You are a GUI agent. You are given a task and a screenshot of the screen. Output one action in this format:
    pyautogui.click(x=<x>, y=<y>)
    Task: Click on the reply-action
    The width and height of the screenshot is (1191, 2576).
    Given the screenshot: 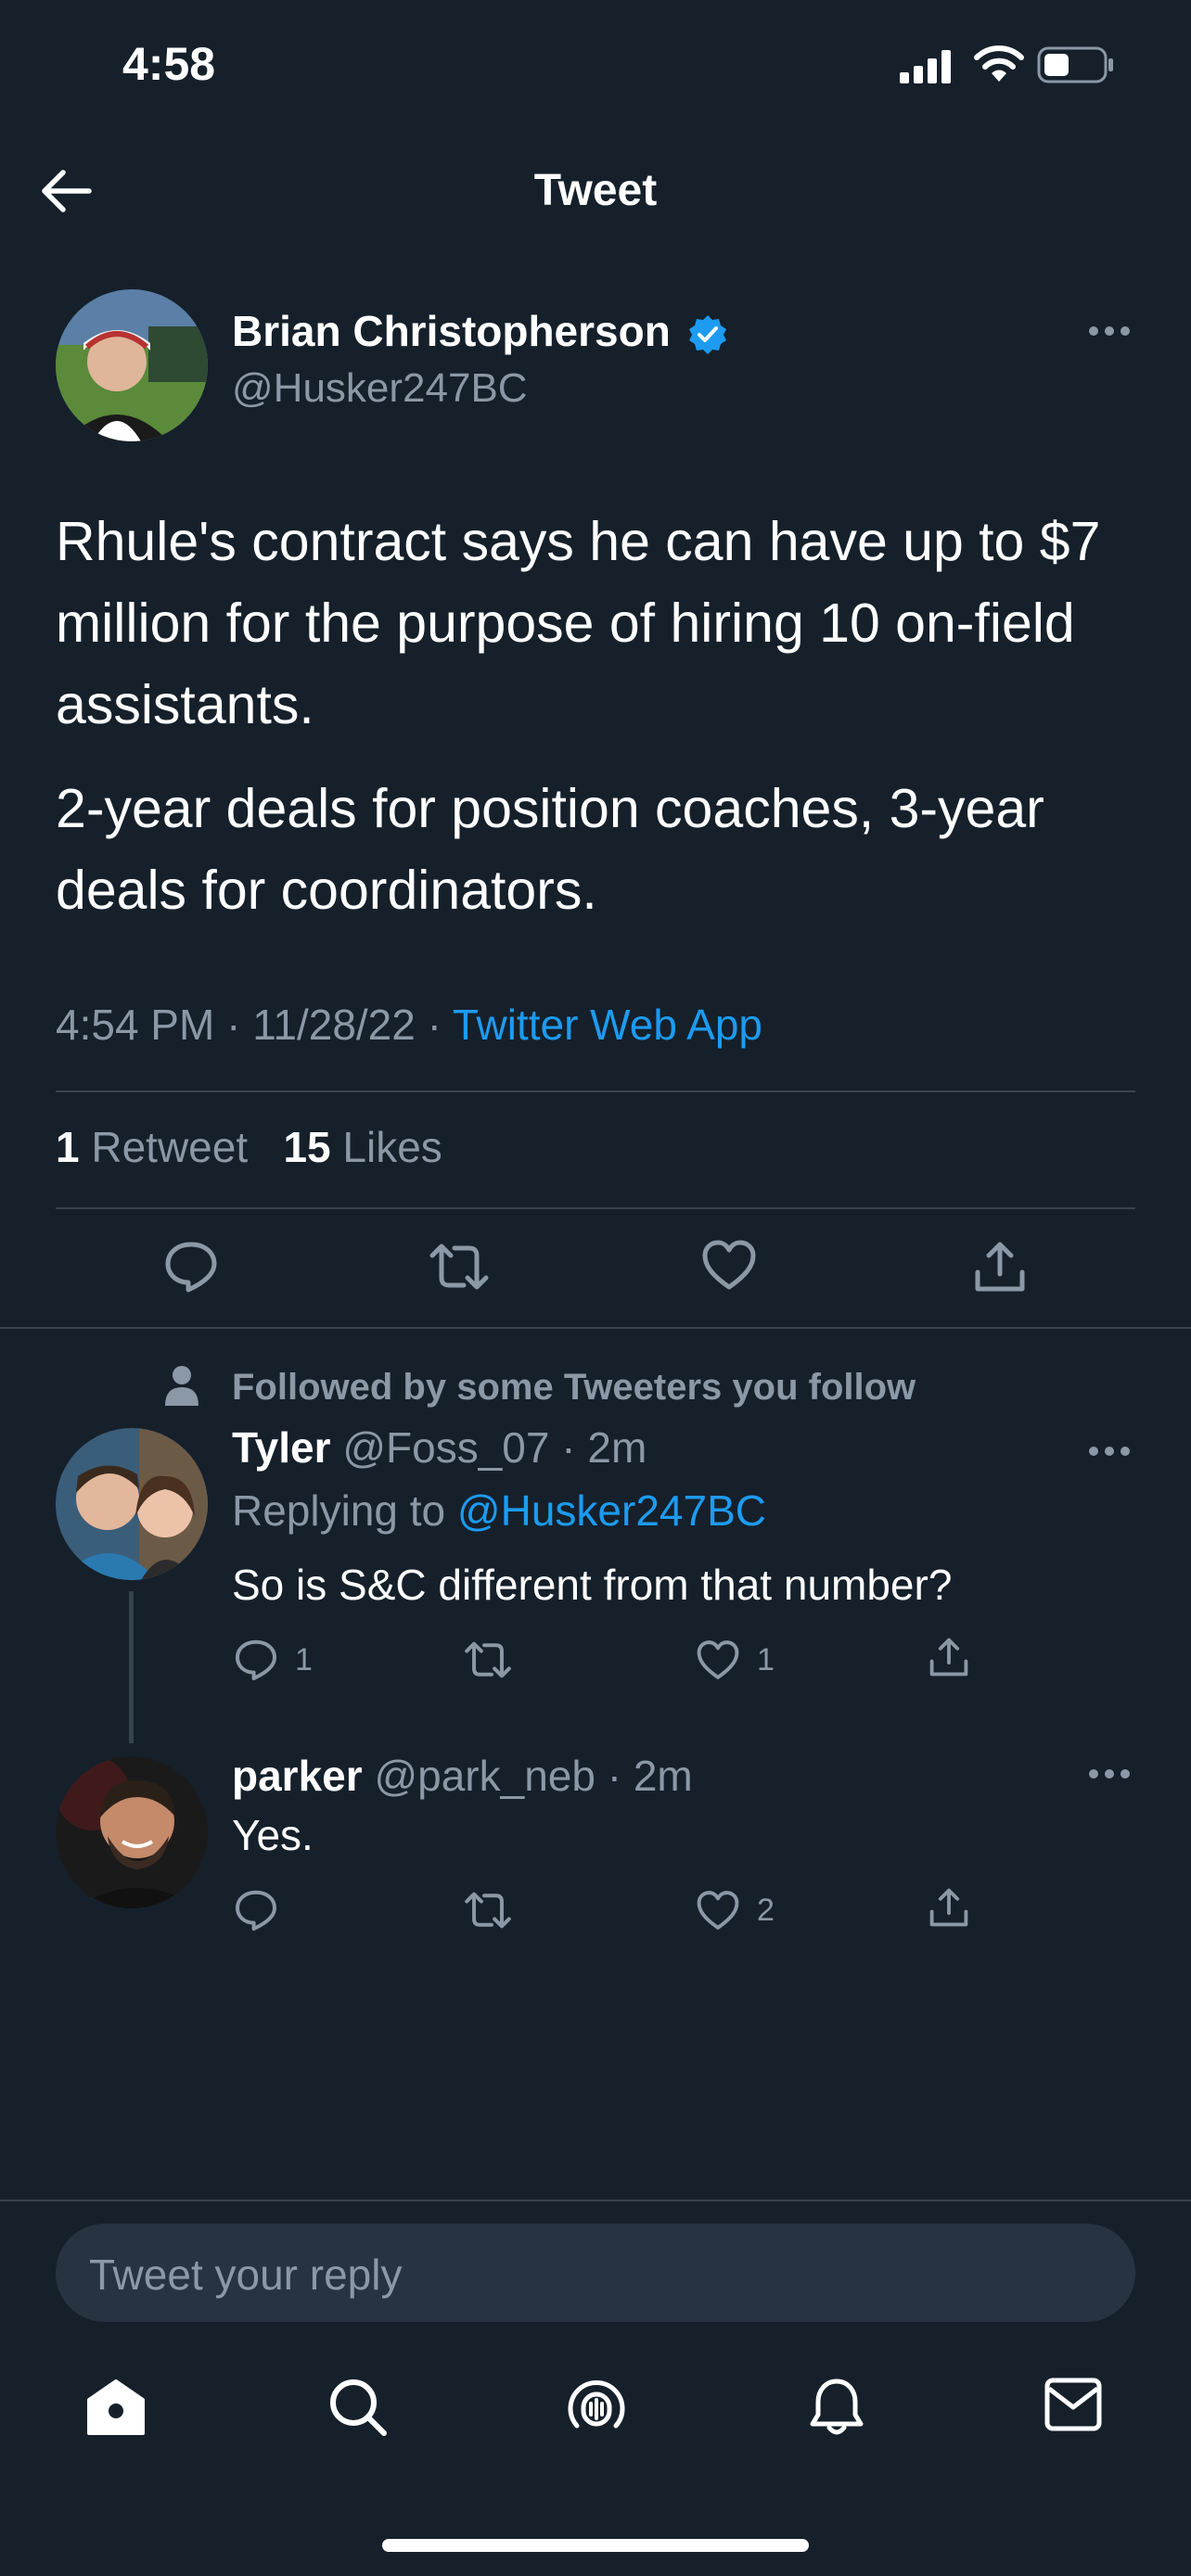 What is the action you would take?
    pyautogui.click(x=256, y=1910)
    